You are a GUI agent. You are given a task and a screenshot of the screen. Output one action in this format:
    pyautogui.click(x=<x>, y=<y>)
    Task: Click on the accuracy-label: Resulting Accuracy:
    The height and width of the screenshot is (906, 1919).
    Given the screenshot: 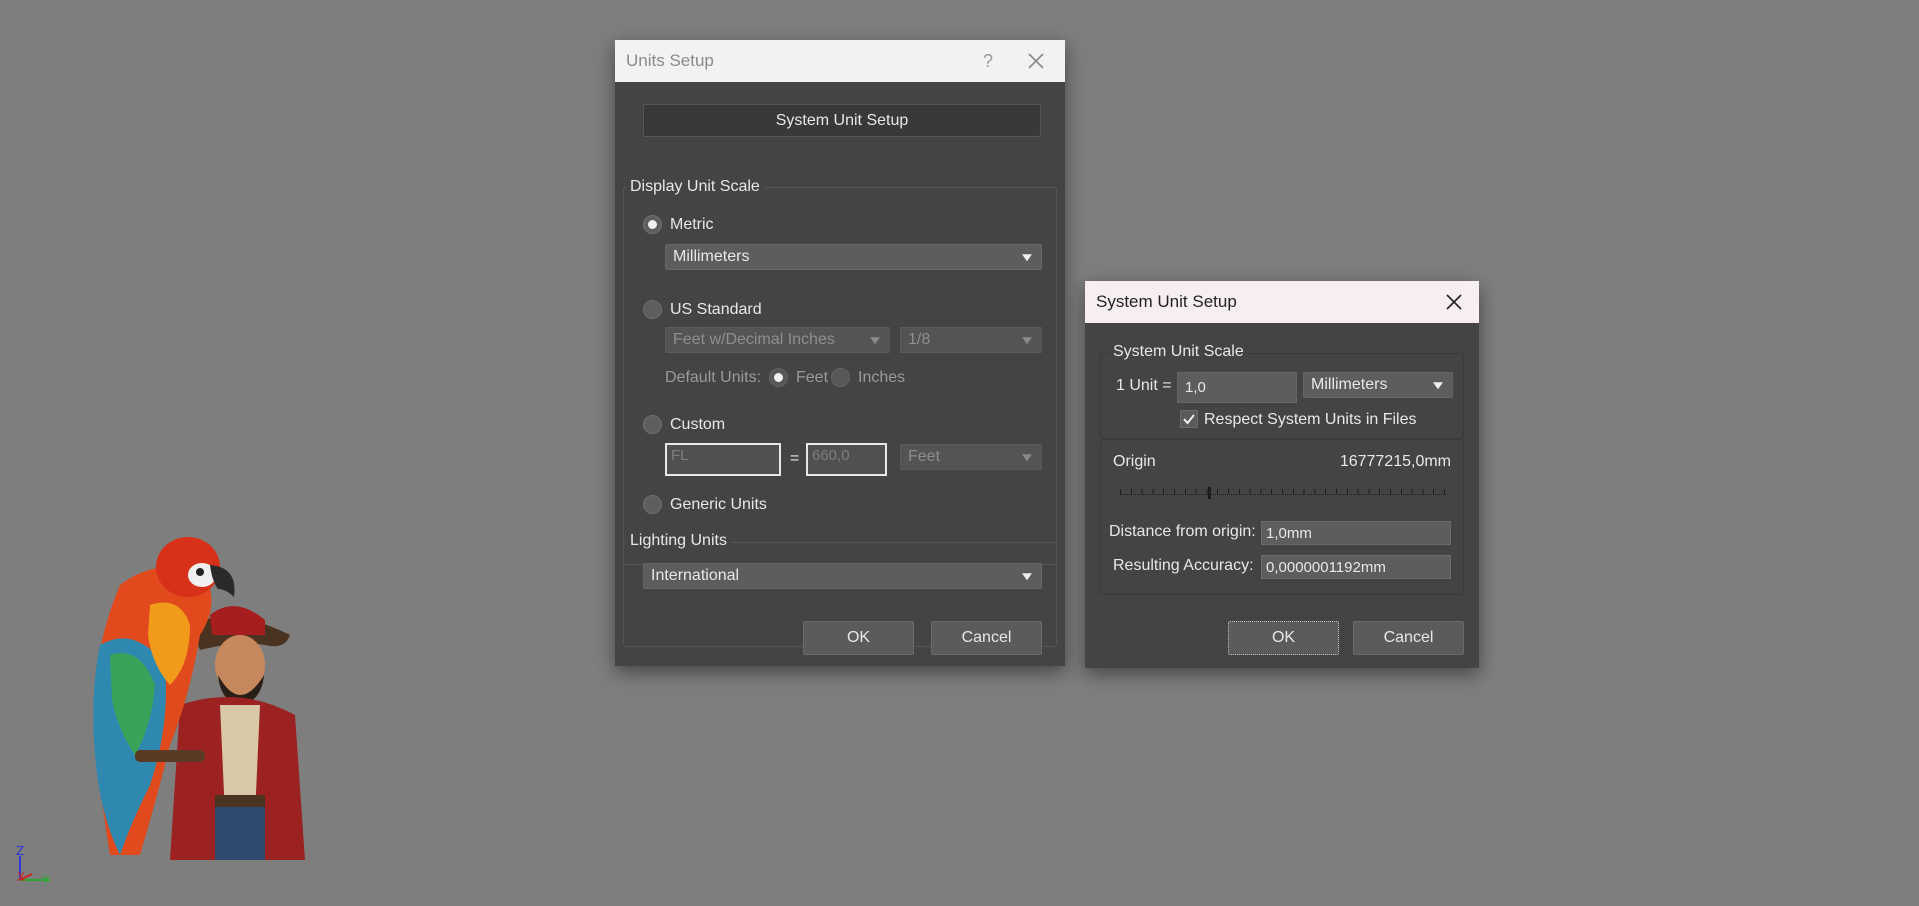 What is the action you would take?
    pyautogui.click(x=1183, y=565)
    